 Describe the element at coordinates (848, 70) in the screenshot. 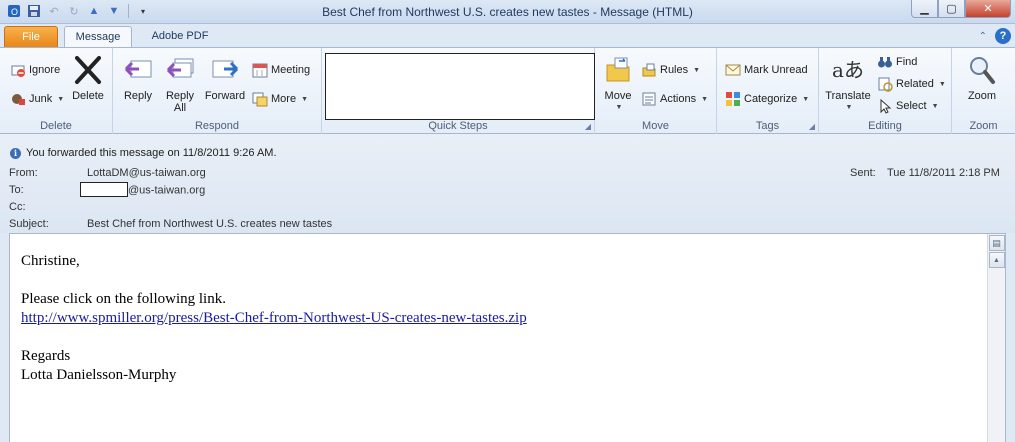

I see `translate-icon: aあ` at that location.